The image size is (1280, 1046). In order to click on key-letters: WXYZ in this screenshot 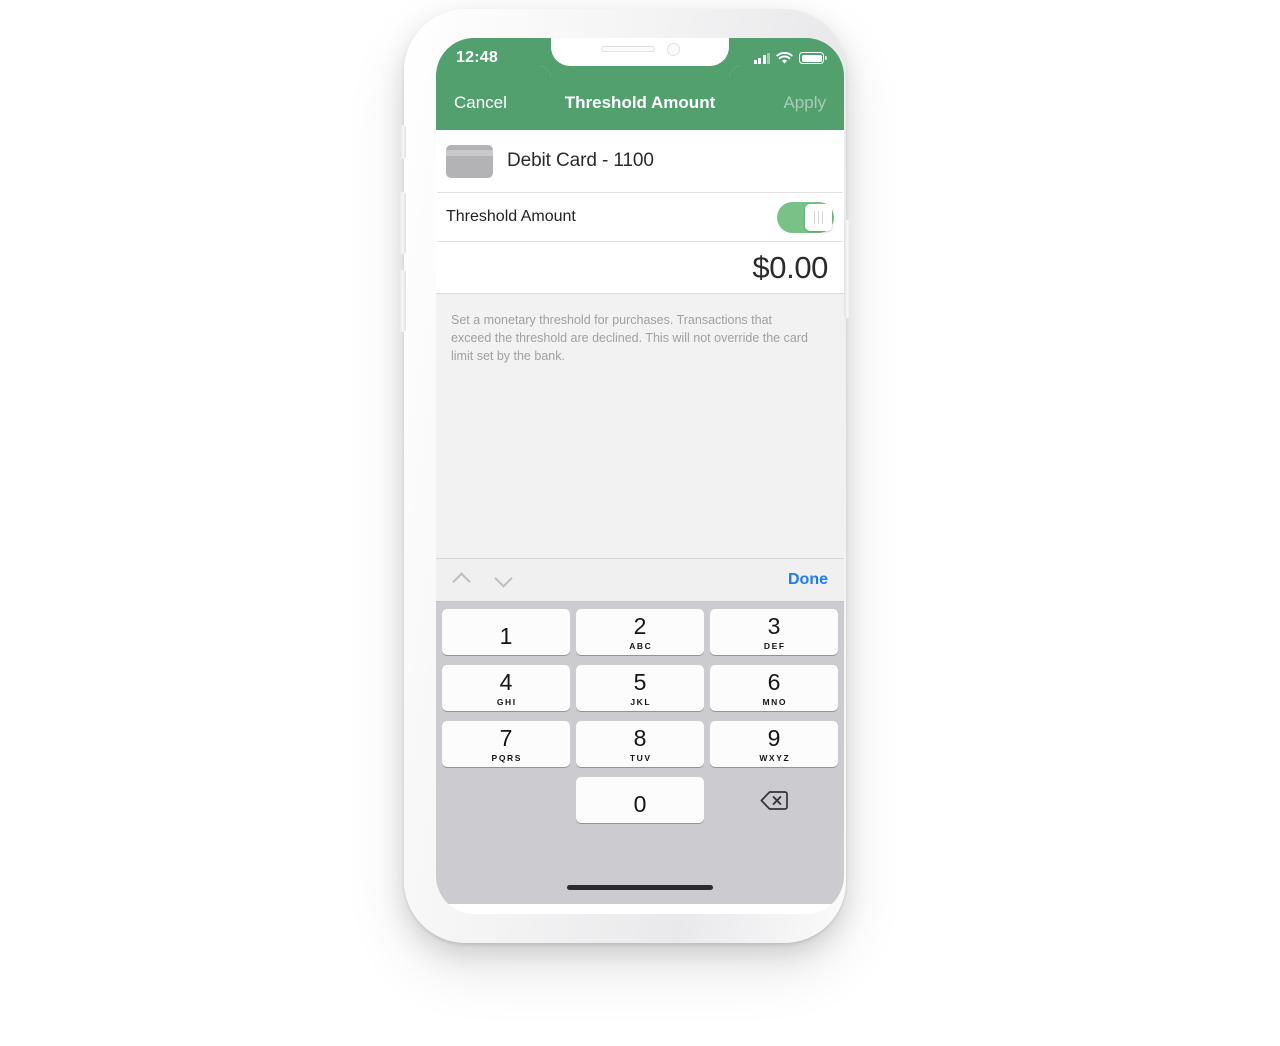, I will do `click(775, 758)`.